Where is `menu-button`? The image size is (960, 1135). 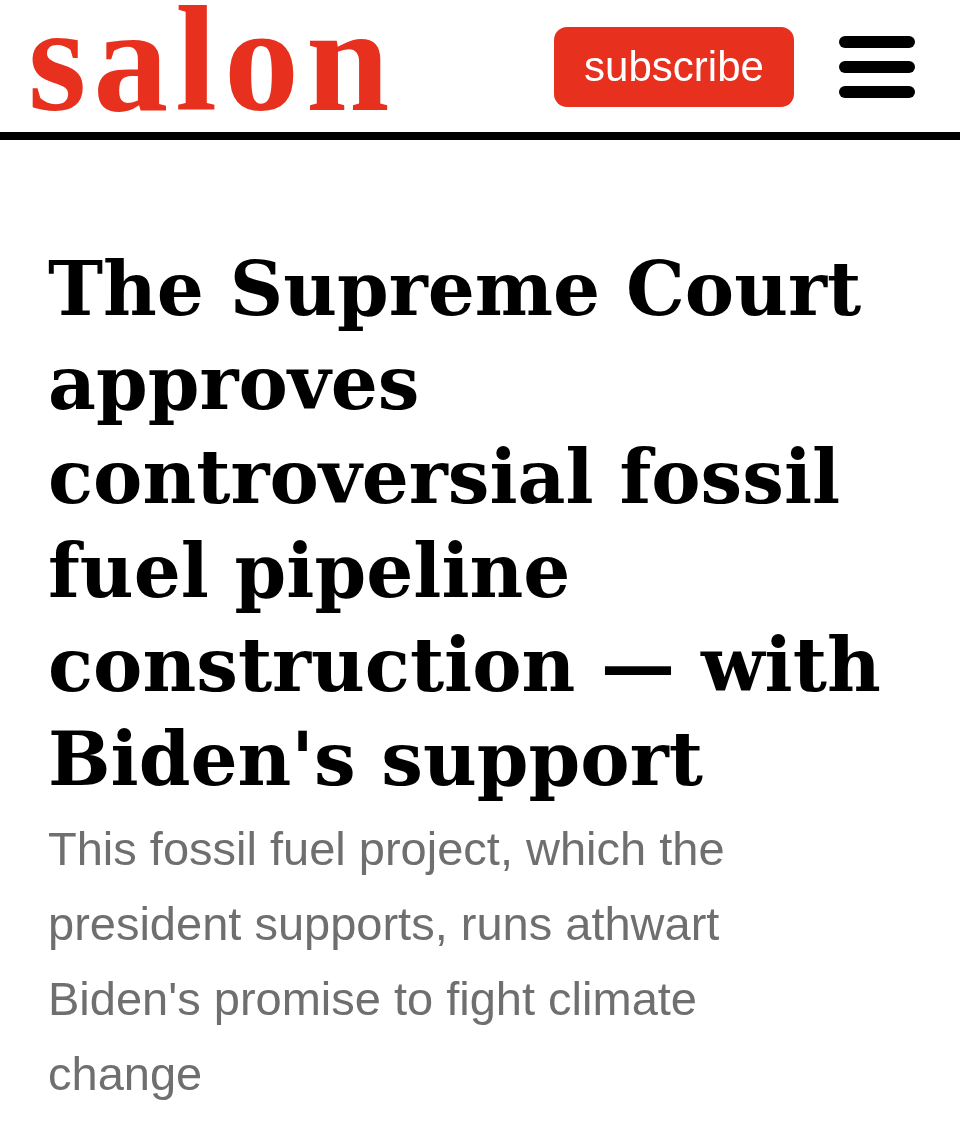 menu-button is located at coordinates (877, 66).